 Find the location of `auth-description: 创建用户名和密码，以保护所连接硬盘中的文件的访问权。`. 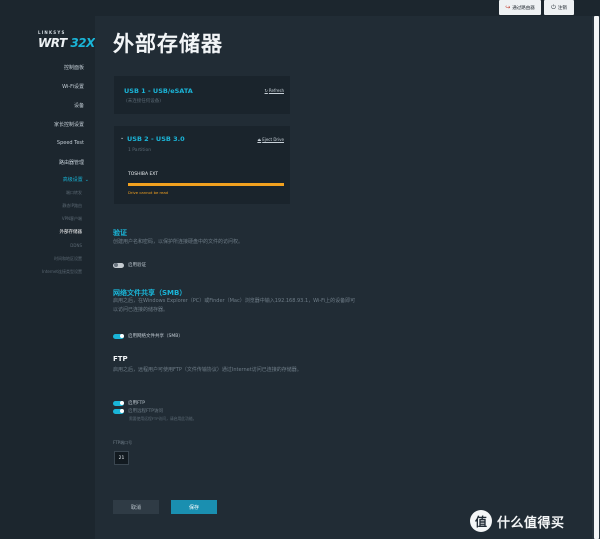

auth-description: 创建用户名和密码，以保护所连接硬盘中的文件的访问权。 is located at coordinates (178, 242).